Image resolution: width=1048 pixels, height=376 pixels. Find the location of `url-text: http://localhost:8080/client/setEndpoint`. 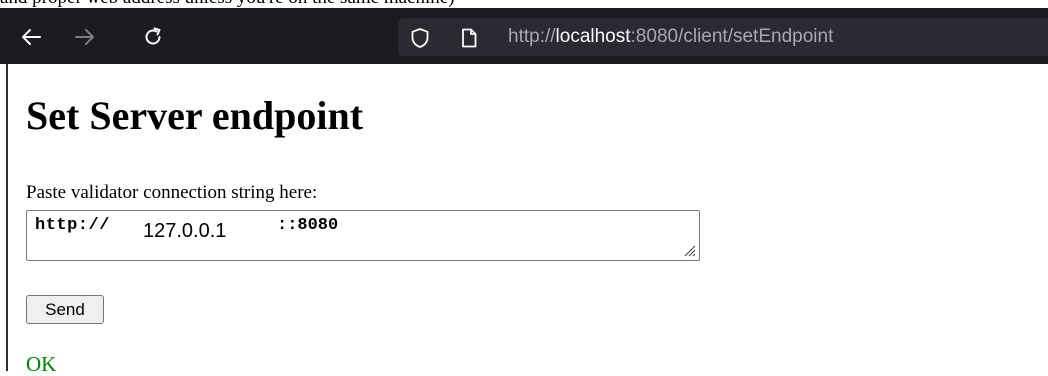

url-text: http://localhost:8080/client/setEndpoint is located at coordinates (670, 37).